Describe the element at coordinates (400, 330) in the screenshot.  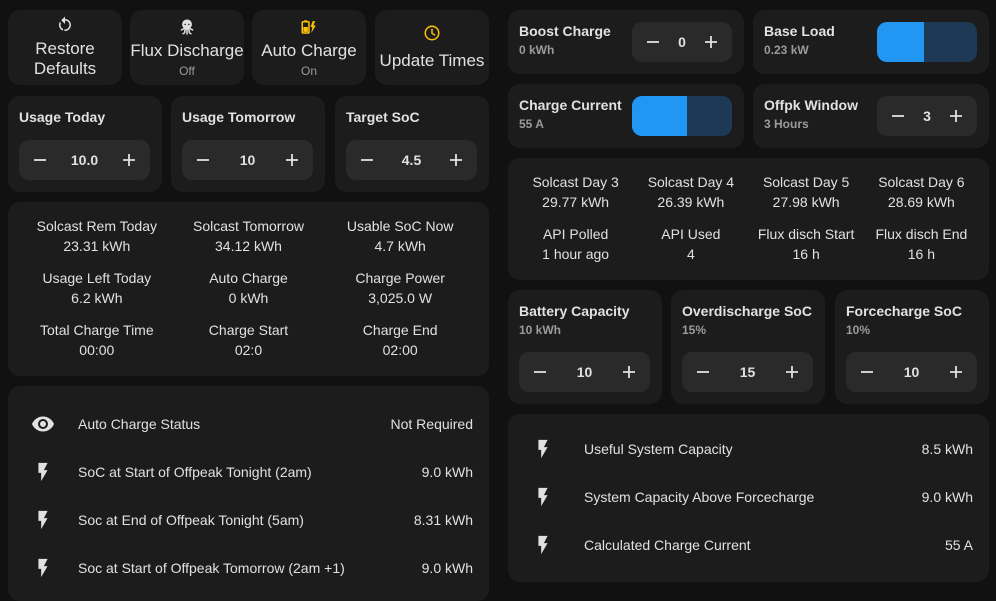
I see `stat-label: Charge End` at that location.